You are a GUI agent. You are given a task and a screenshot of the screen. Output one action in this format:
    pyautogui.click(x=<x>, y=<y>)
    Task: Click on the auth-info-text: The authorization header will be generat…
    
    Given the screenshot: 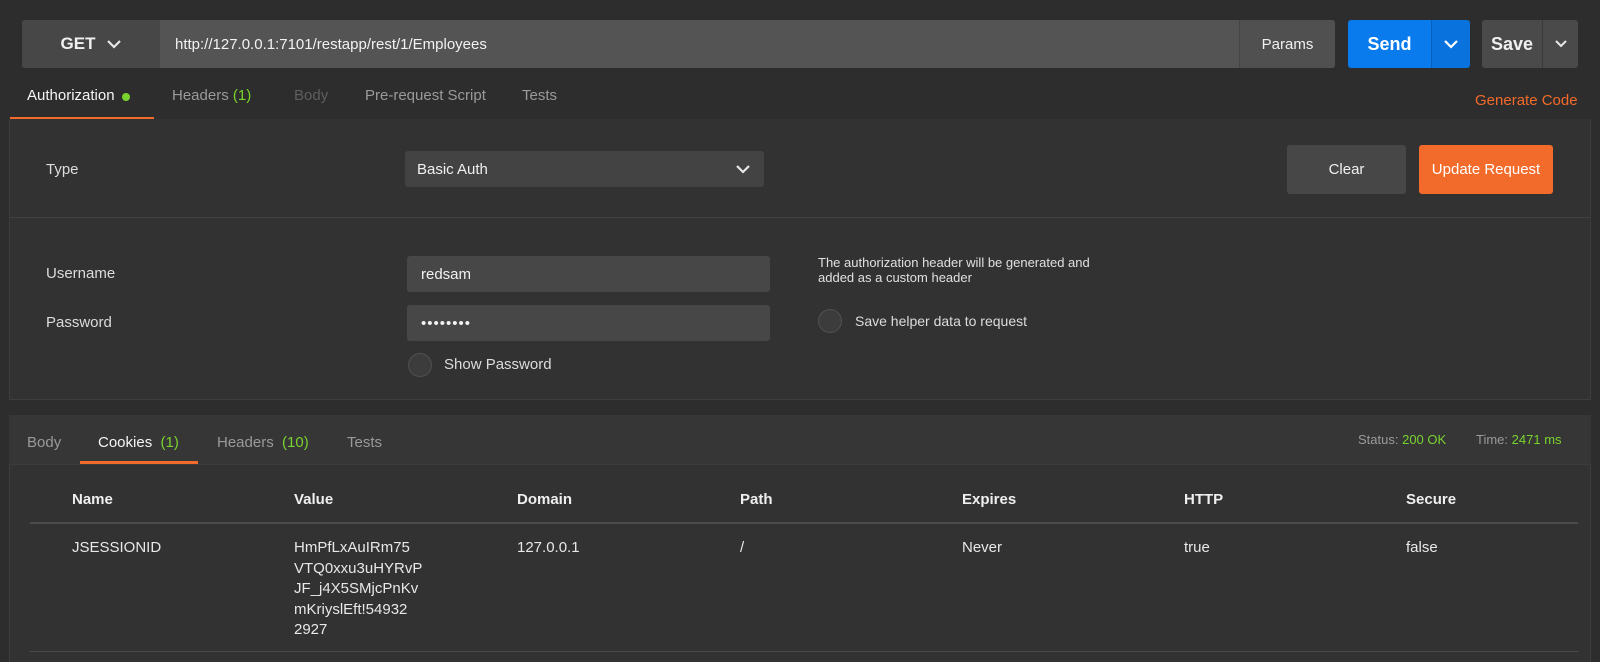 What is the action you would take?
    pyautogui.click(x=954, y=270)
    